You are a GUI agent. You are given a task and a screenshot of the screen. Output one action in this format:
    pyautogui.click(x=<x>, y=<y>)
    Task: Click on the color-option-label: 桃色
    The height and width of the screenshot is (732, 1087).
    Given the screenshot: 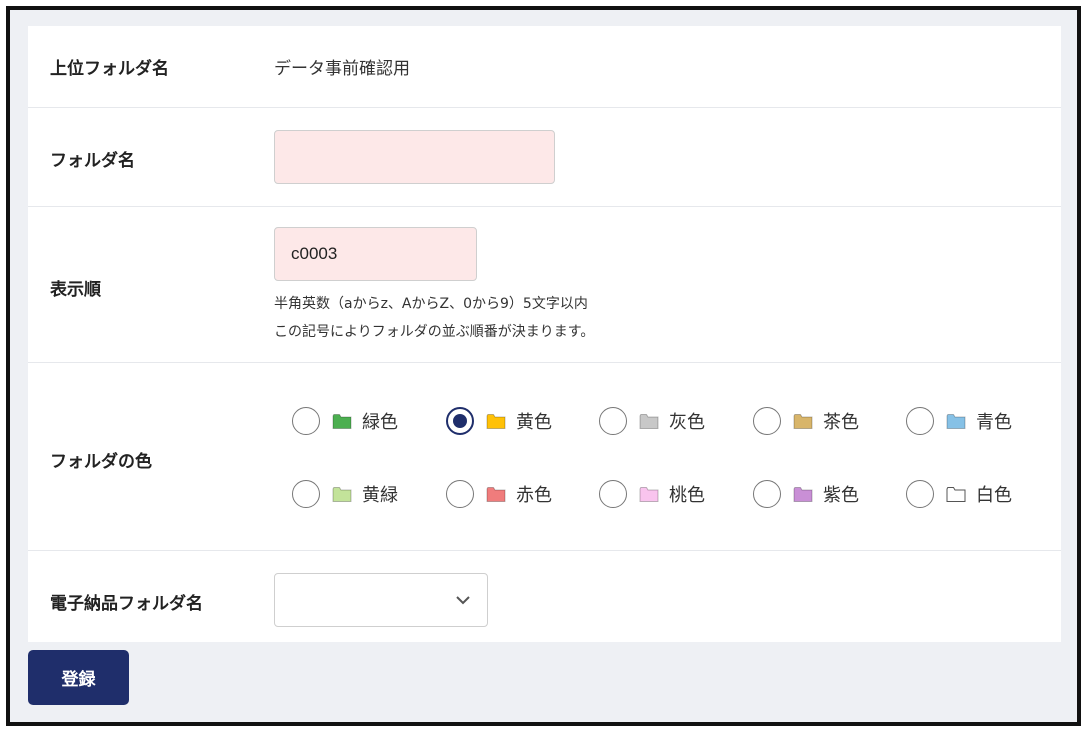 What is the action you would take?
    pyautogui.click(x=687, y=495)
    